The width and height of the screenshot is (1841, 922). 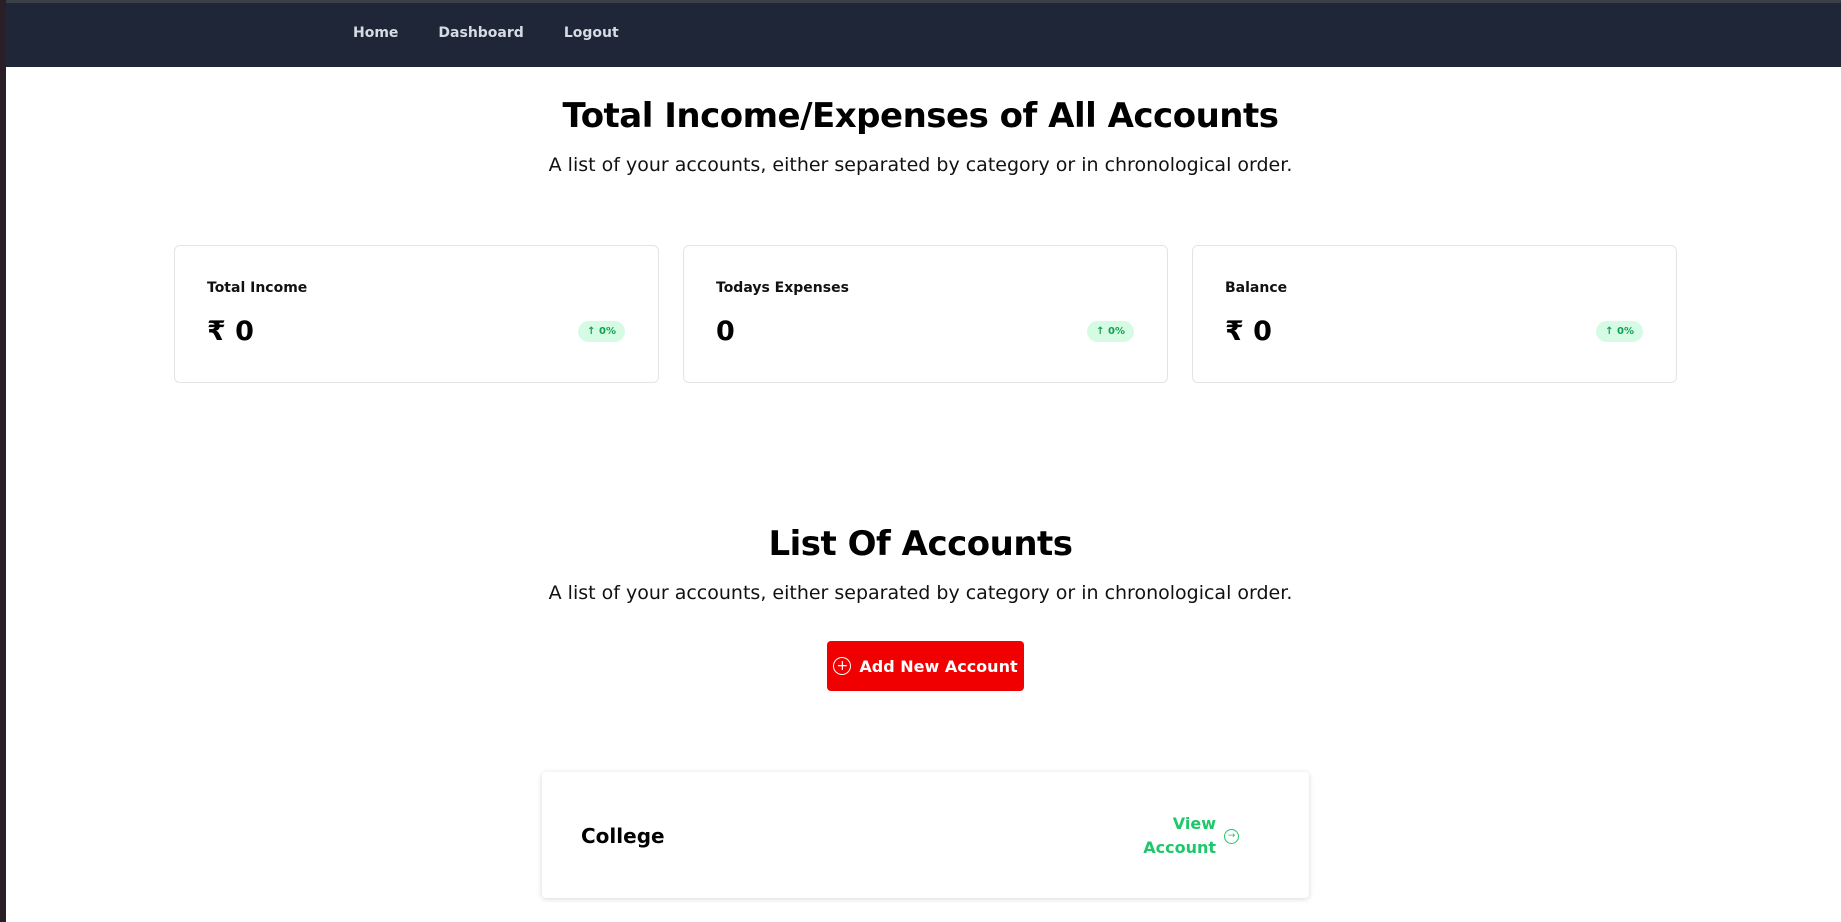 I want to click on accounts-title: List Of Accounts, so click(x=920, y=544).